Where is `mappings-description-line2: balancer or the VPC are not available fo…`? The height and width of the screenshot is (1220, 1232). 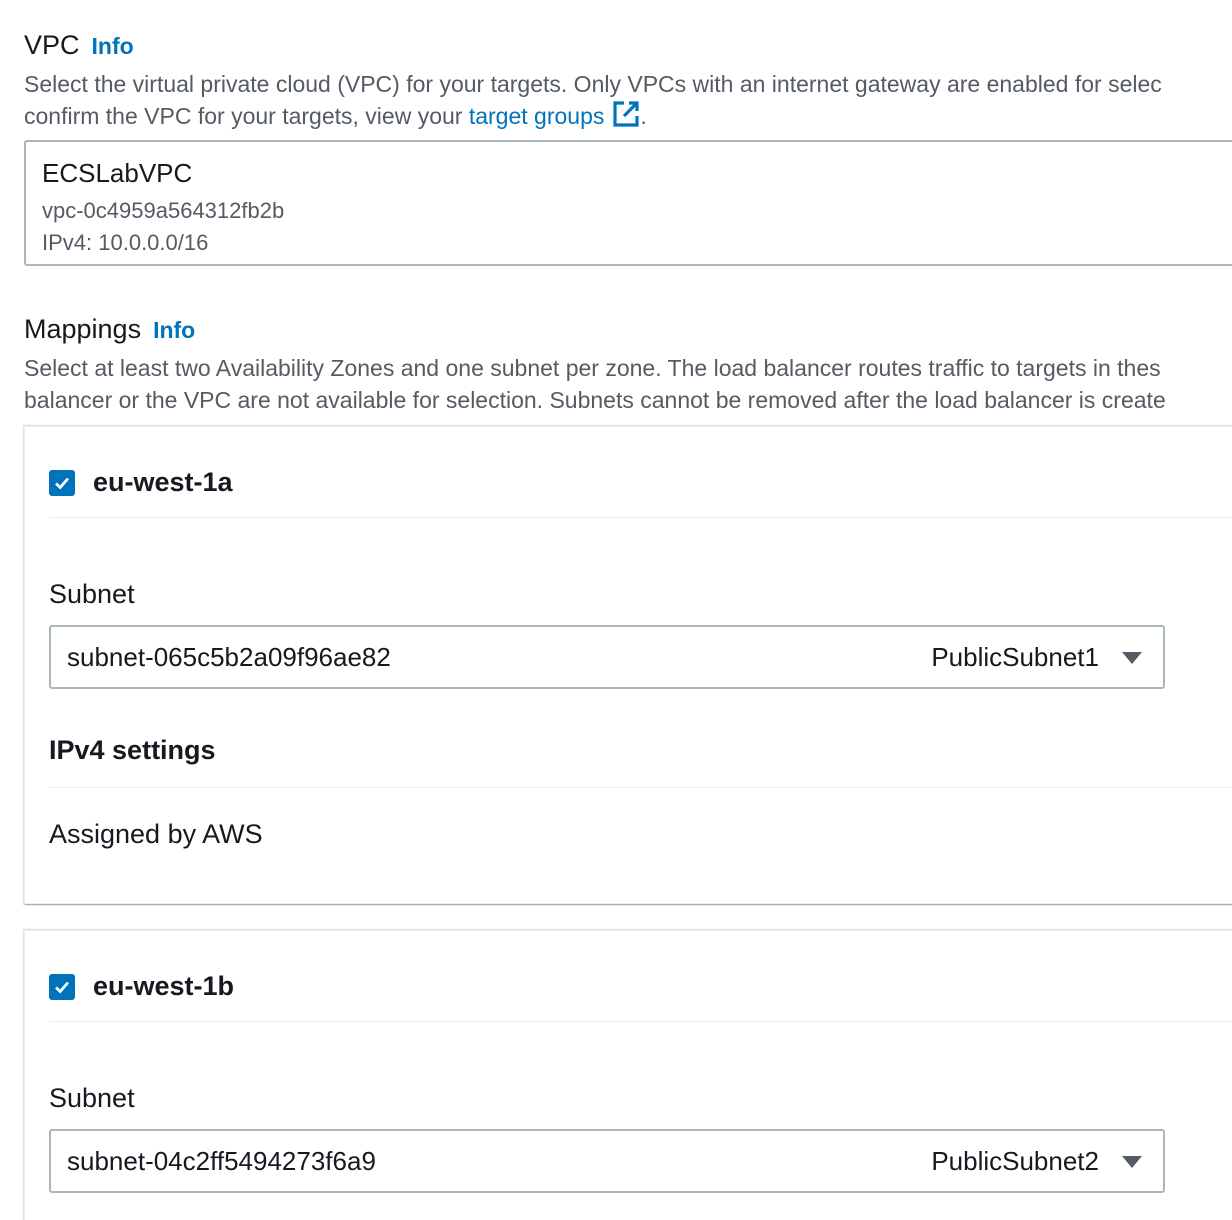
mappings-description-line2: balancer or the VPC are not available fo… is located at coordinates (595, 400).